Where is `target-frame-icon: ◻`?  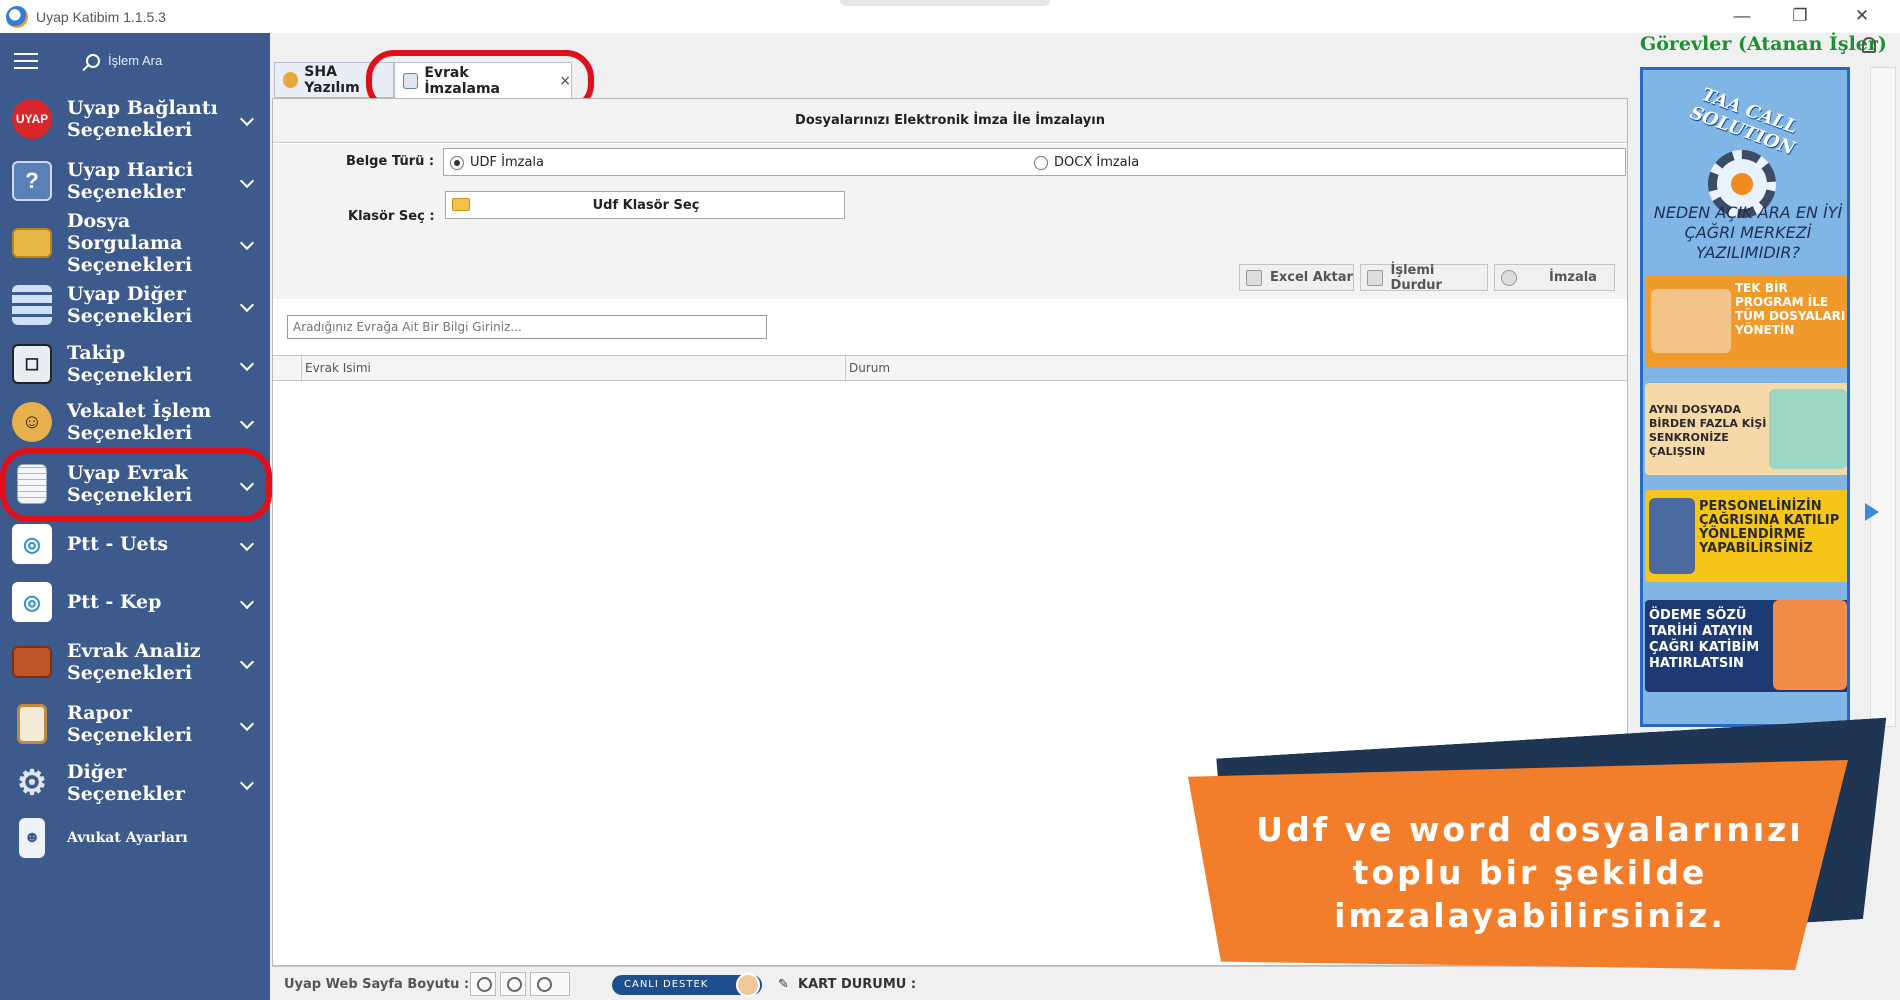
target-frame-icon: ◻ is located at coordinates (32, 363).